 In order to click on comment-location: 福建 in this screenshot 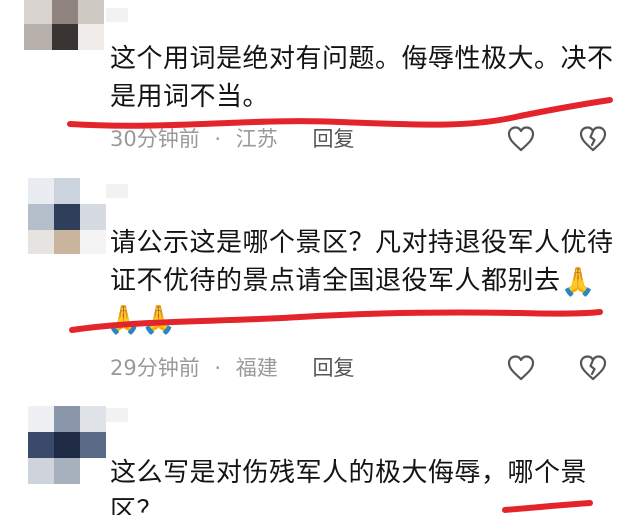, I will do `click(256, 368)`.